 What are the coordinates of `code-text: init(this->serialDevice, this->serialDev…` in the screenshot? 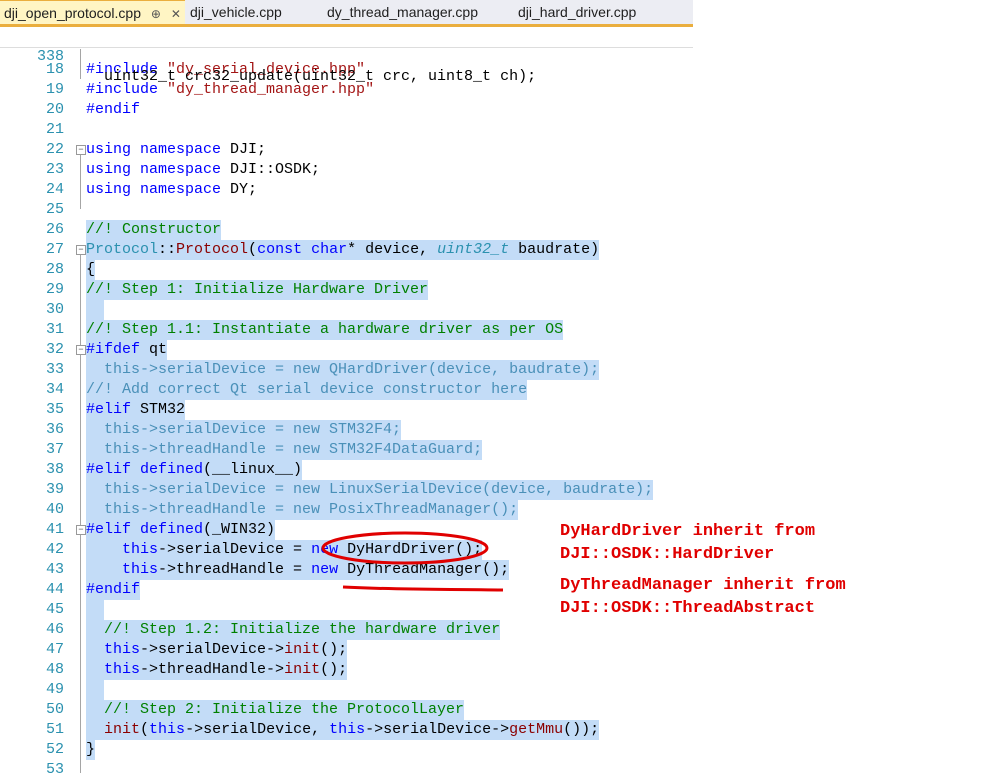 It's located at (343, 730).